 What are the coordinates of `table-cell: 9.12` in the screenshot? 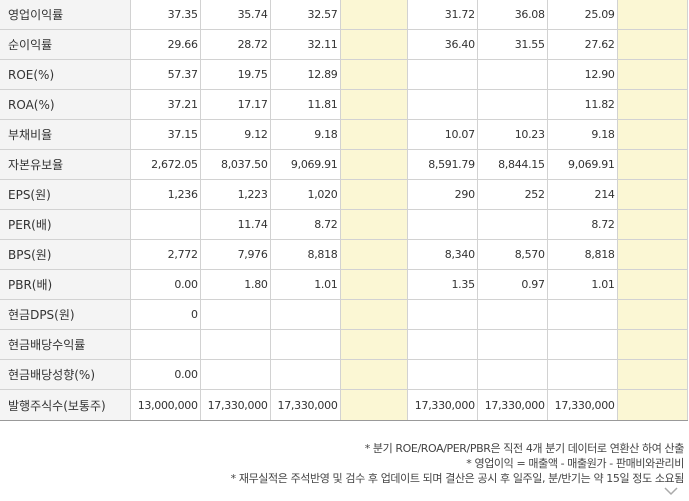 It's located at (235, 134).